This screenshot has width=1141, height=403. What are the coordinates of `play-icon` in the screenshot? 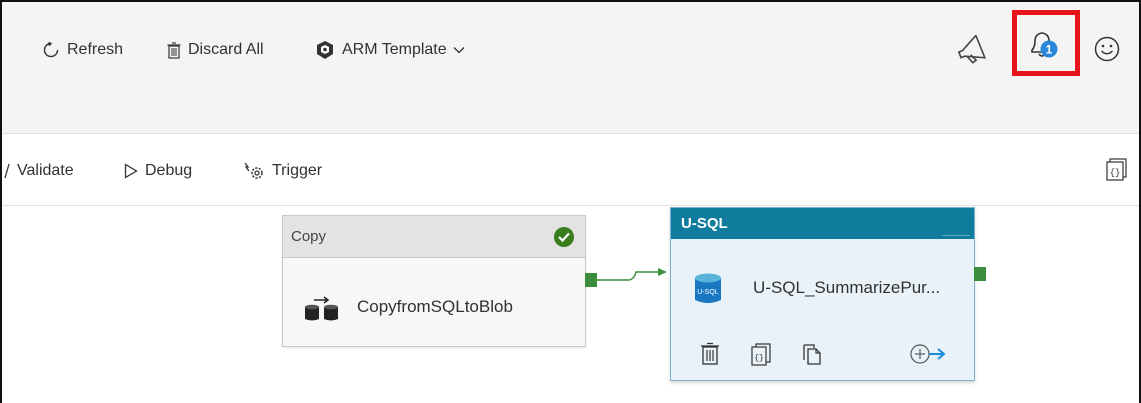 It's located at (131, 171).